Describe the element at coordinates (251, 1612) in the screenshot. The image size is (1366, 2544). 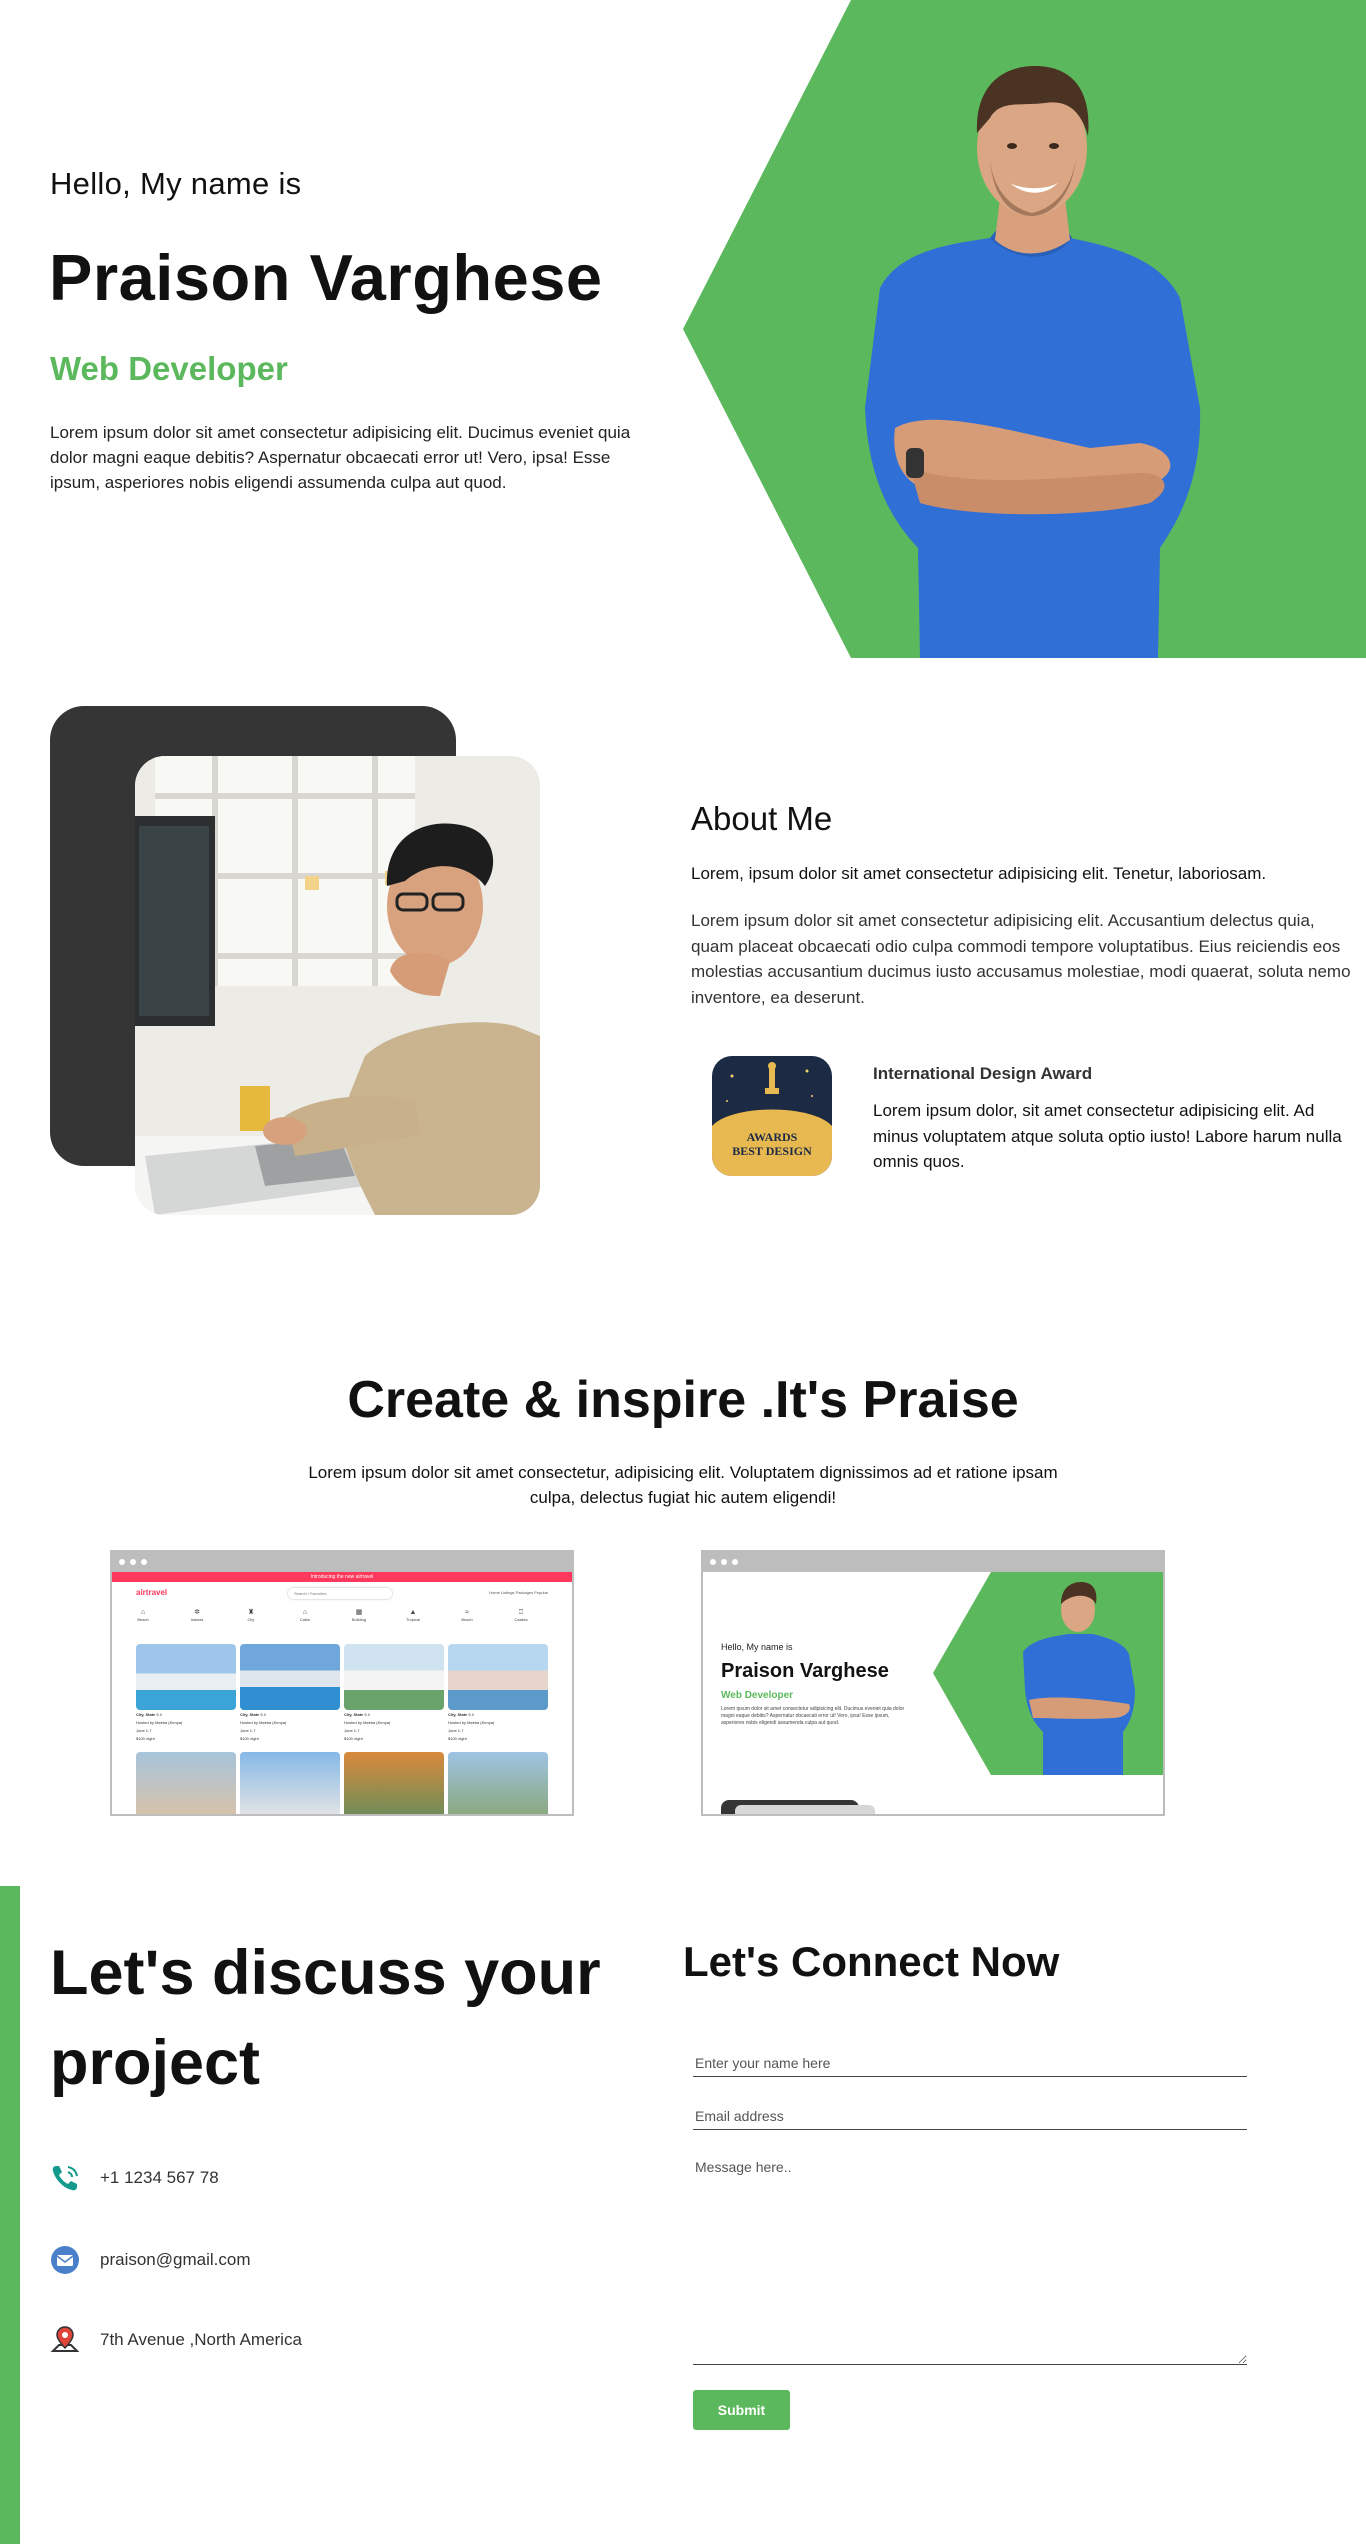
I see `city-icon: ♜` at that location.